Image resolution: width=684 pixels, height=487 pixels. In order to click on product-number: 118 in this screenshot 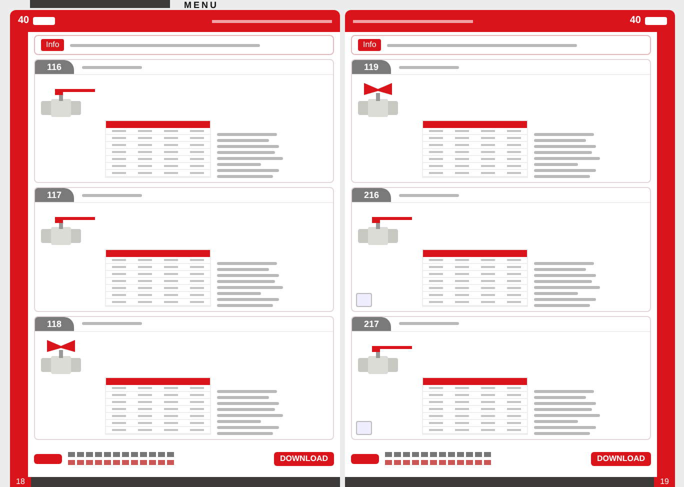, I will do `click(54, 323)`.